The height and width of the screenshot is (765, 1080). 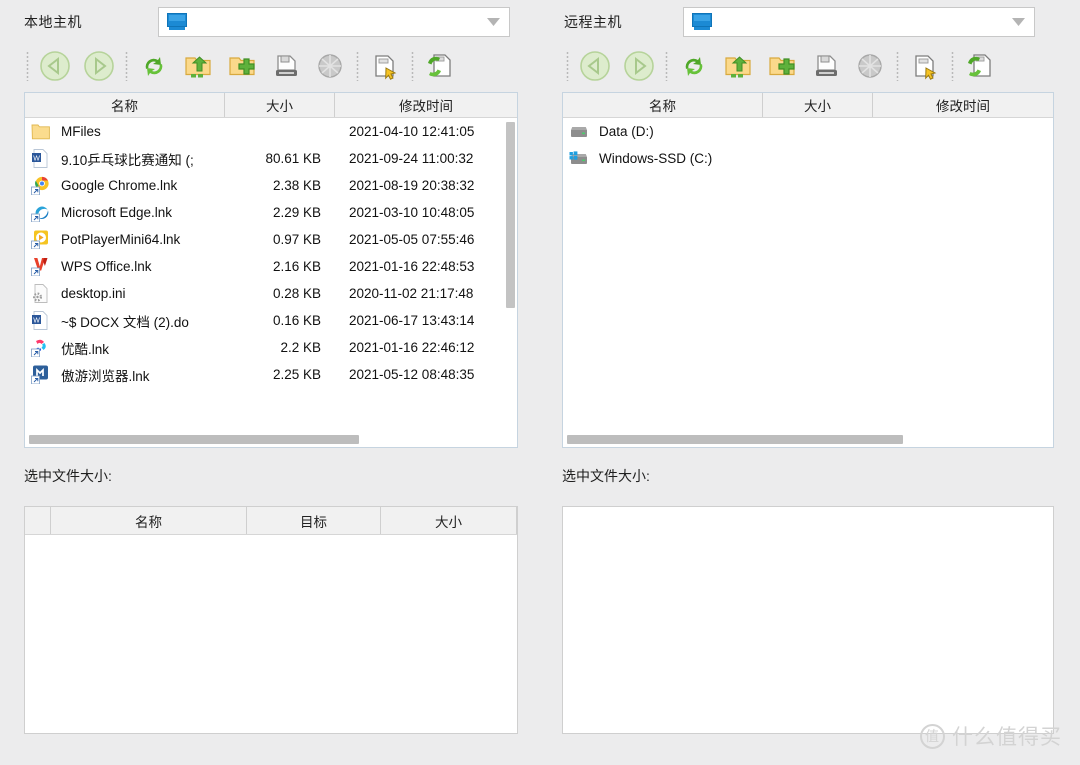 I want to click on file-size: 2.16 KB, so click(x=296, y=266).